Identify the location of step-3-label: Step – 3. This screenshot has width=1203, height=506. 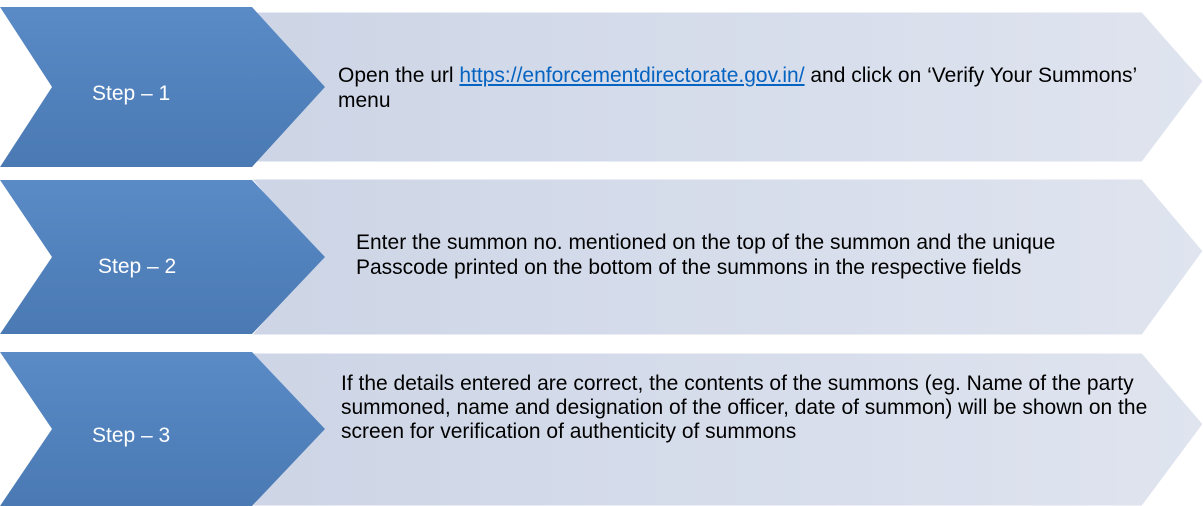
(131, 435).